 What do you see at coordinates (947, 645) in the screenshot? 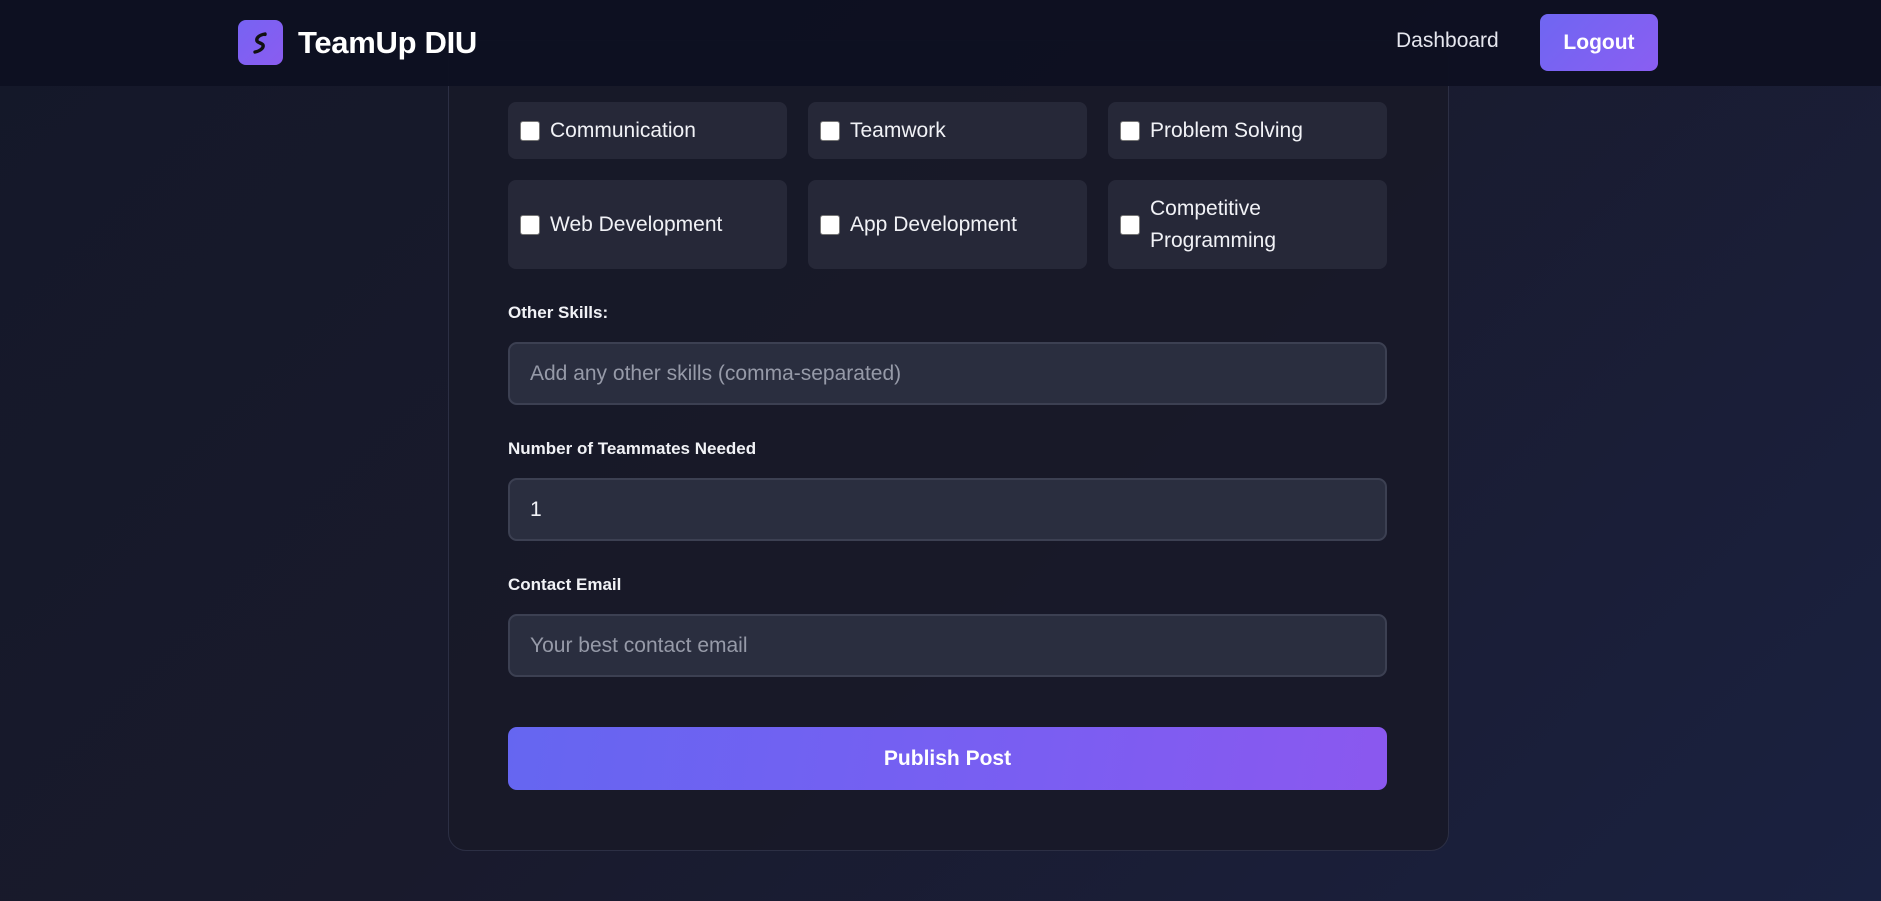
I see `contact-email-input: Your best contact email` at bounding box center [947, 645].